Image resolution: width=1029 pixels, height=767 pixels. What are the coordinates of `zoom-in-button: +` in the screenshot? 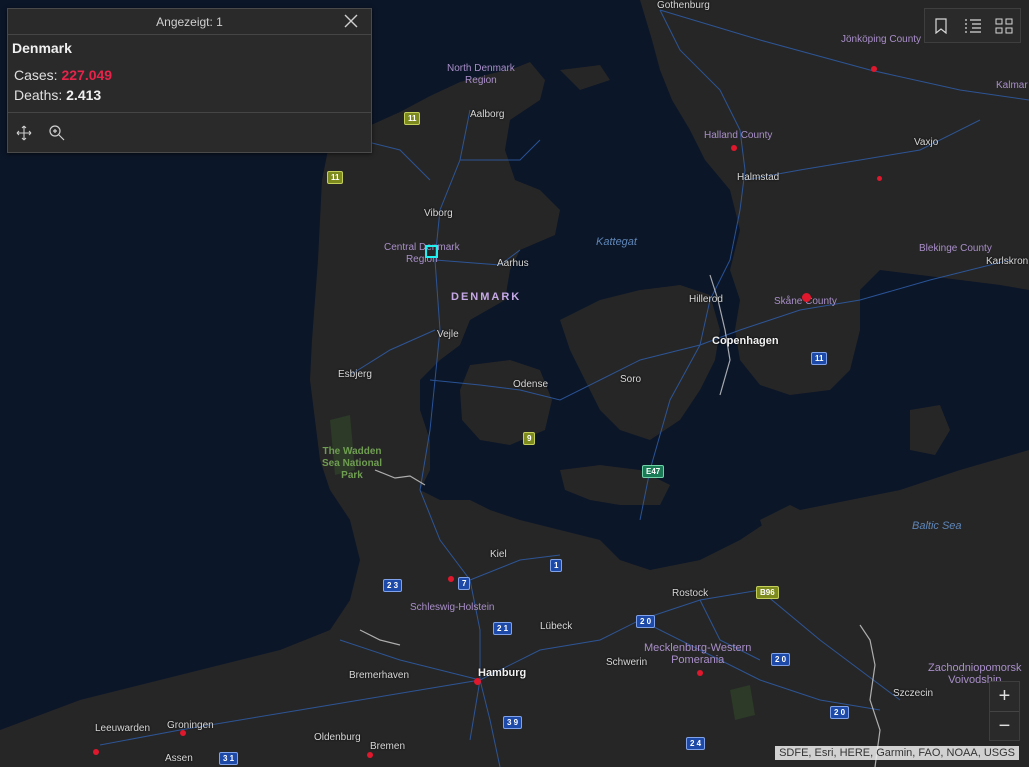 It's located at (1004, 697).